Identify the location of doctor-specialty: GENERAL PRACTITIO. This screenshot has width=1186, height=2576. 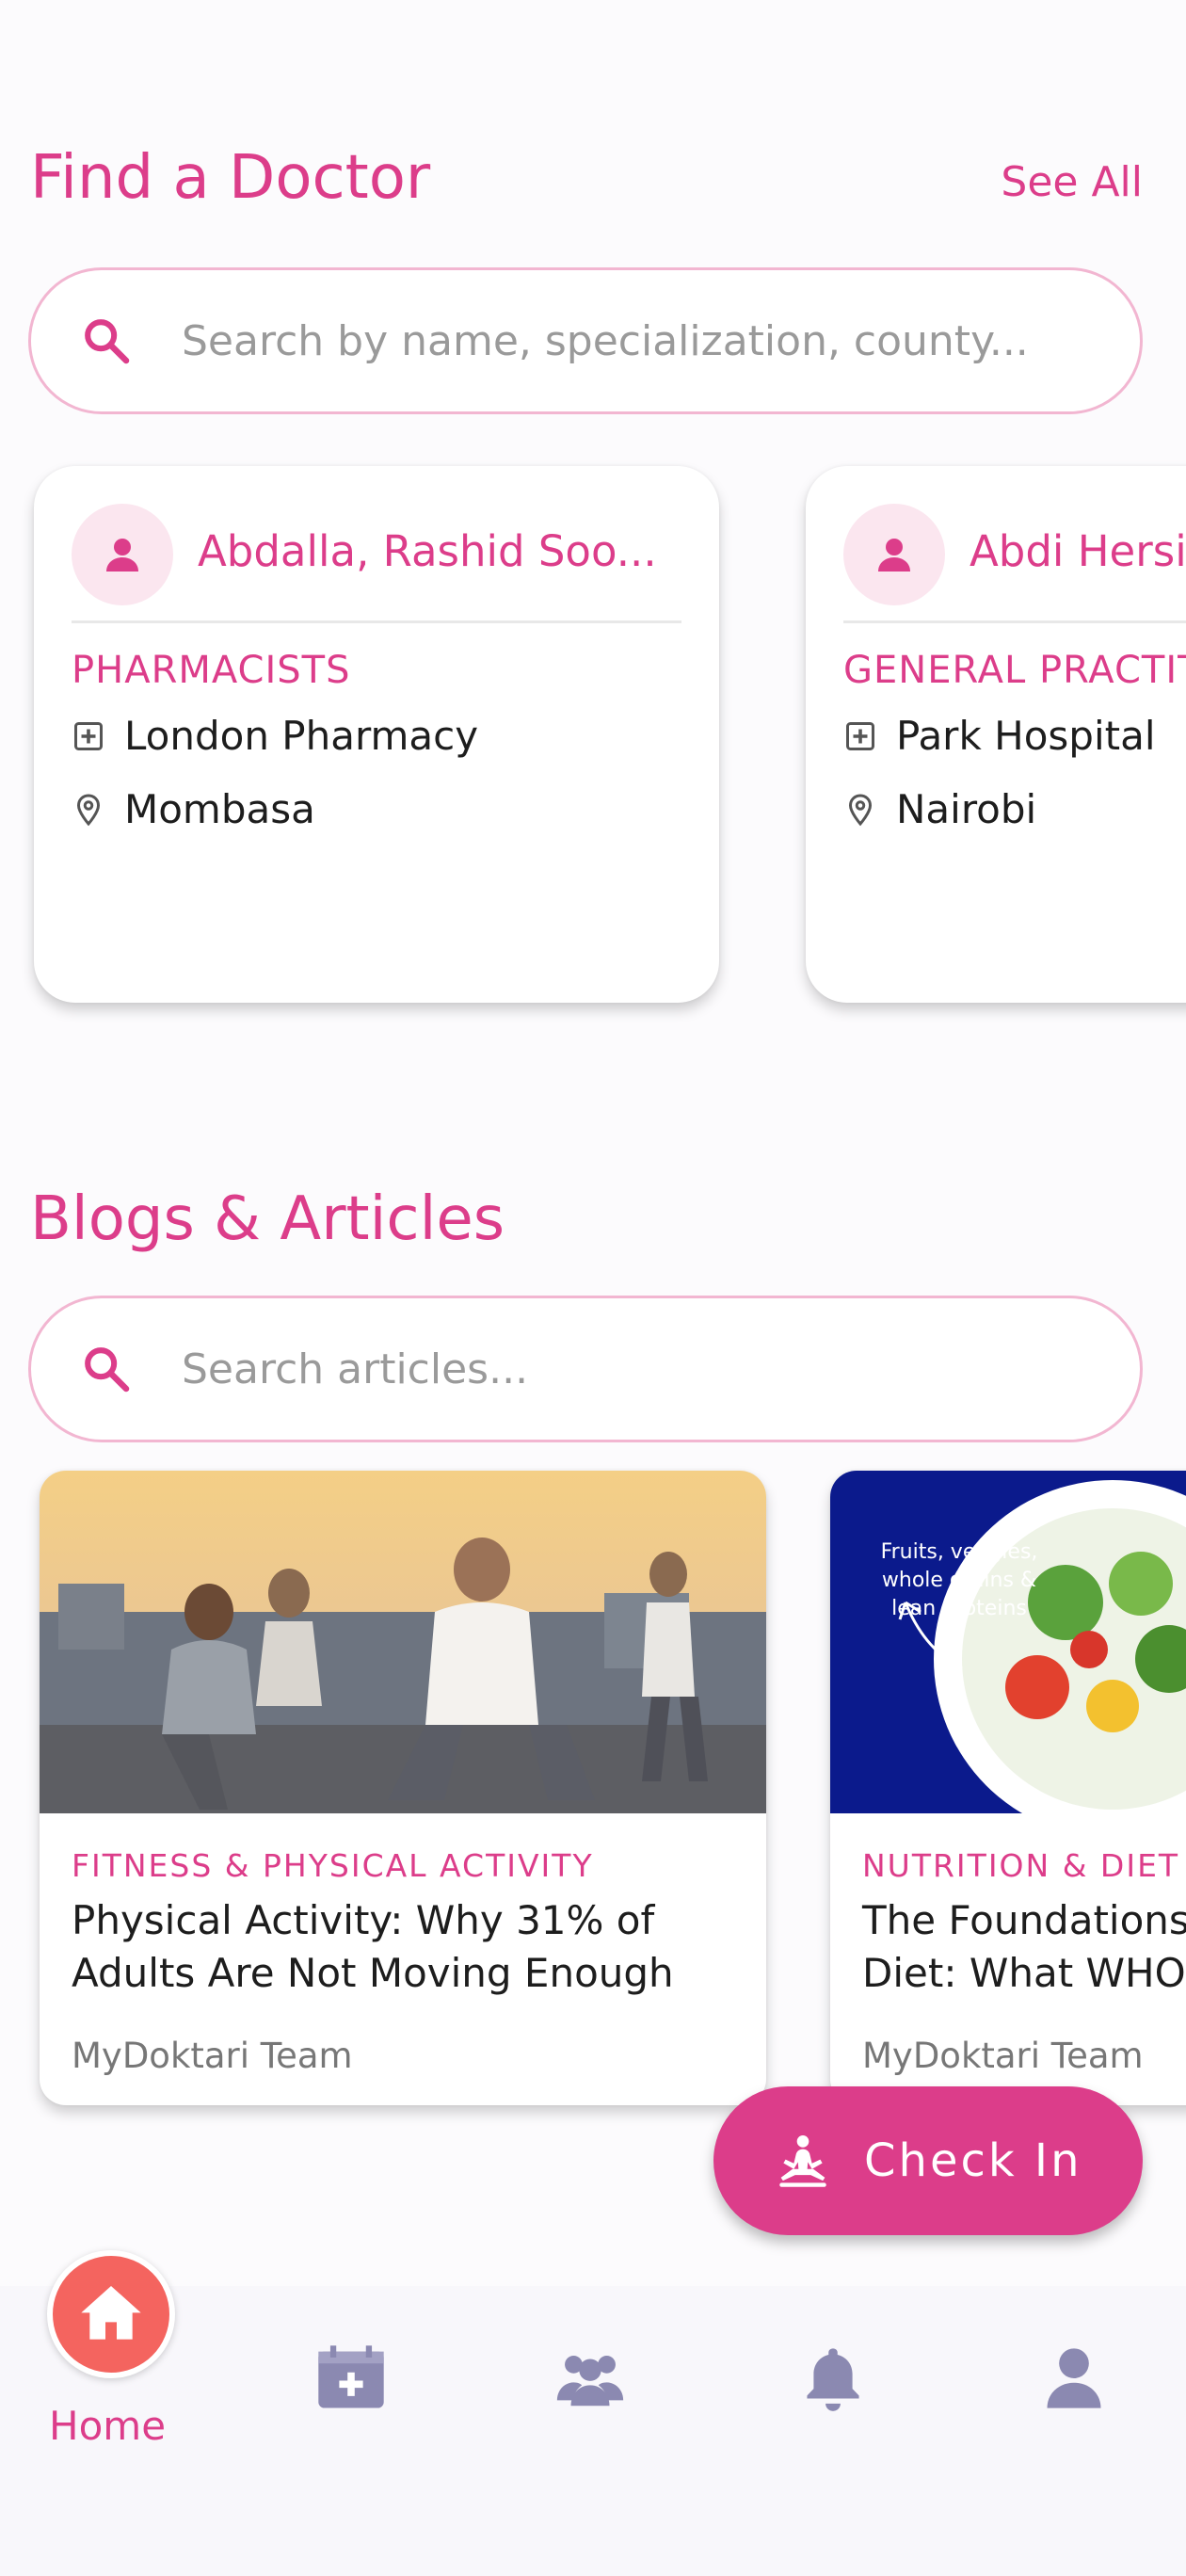
(1015, 670).